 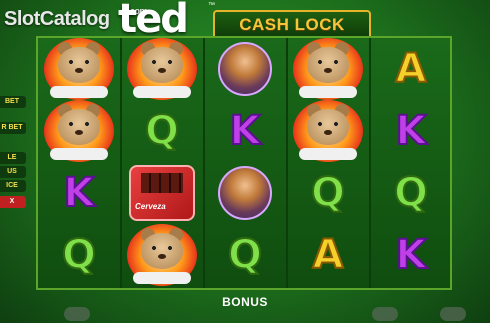 I want to click on slotcatalog-watermark: SlotCatalog .com, so click(x=76, y=18).